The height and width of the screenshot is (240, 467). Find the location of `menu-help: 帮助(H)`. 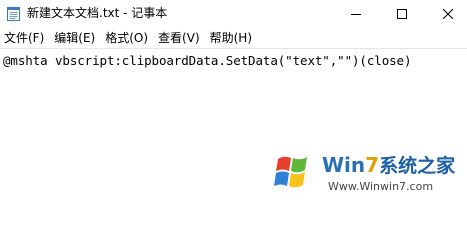

menu-help: 帮助(H) is located at coordinates (231, 38).